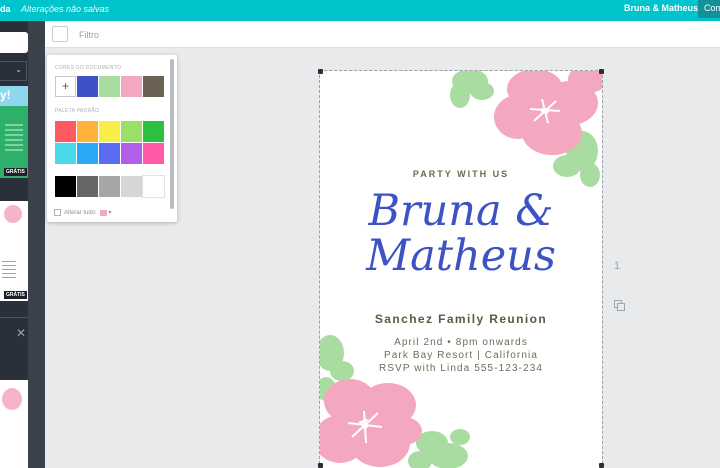 This screenshot has height=468, width=720. I want to click on resize-handle-bottom-right, so click(601, 465).